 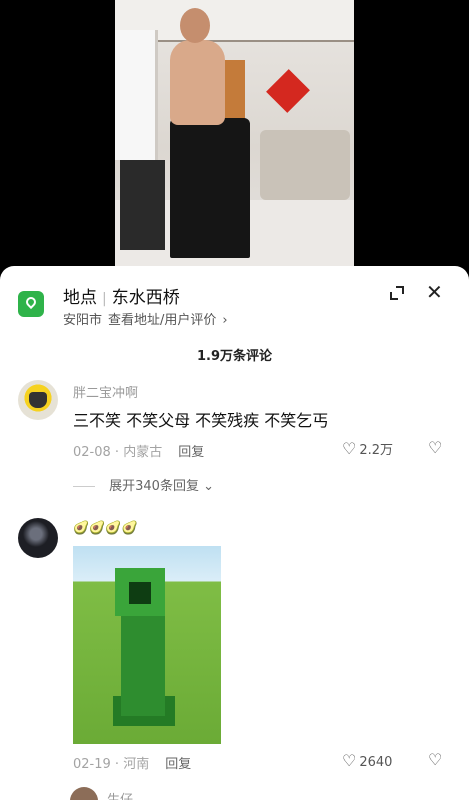 What do you see at coordinates (288, 91) in the screenshot?
I see `video-decoration` at bounding box center [288, 91].